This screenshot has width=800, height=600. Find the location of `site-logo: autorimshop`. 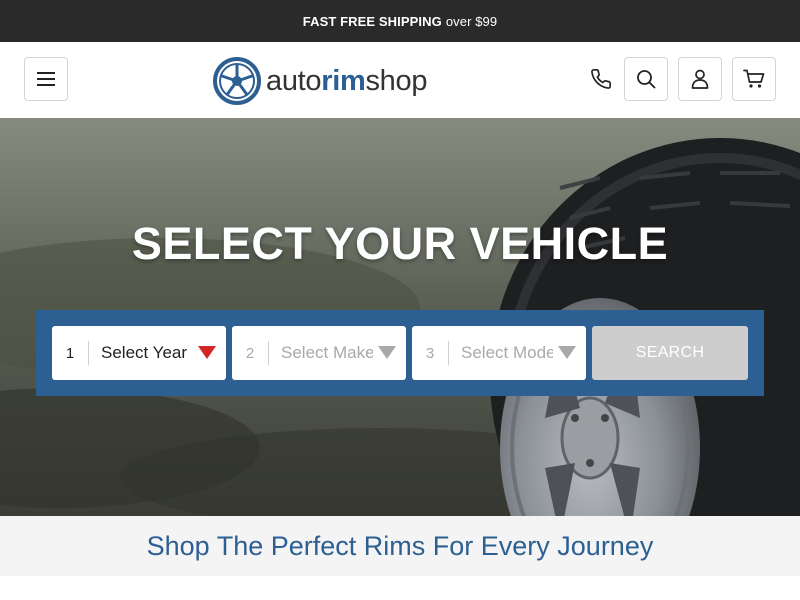

site-logo: autorimshop is located at coordinates (320, 81).